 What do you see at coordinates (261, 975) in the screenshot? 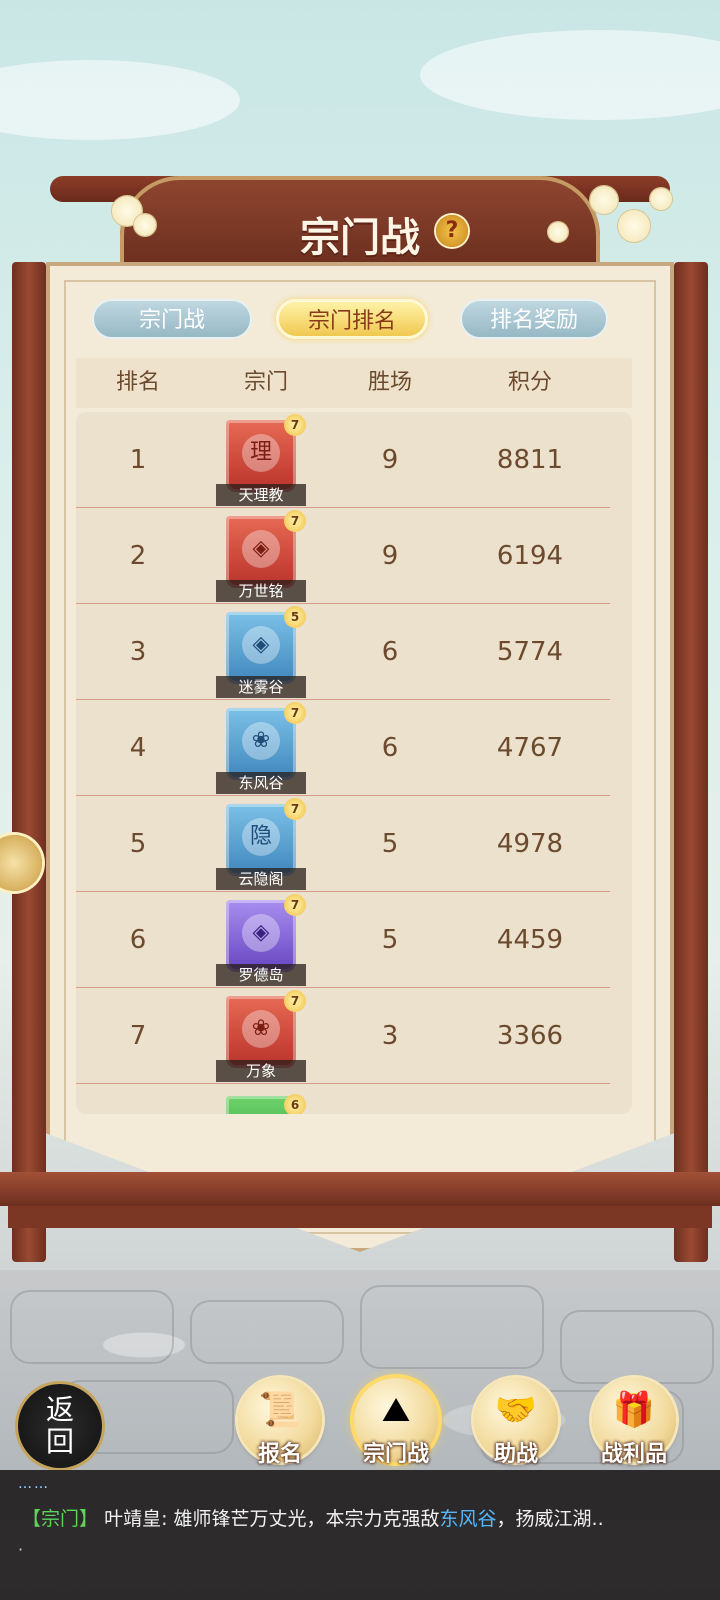
I see `sect-name: 罗德岛` at bounding box center [261, 975].